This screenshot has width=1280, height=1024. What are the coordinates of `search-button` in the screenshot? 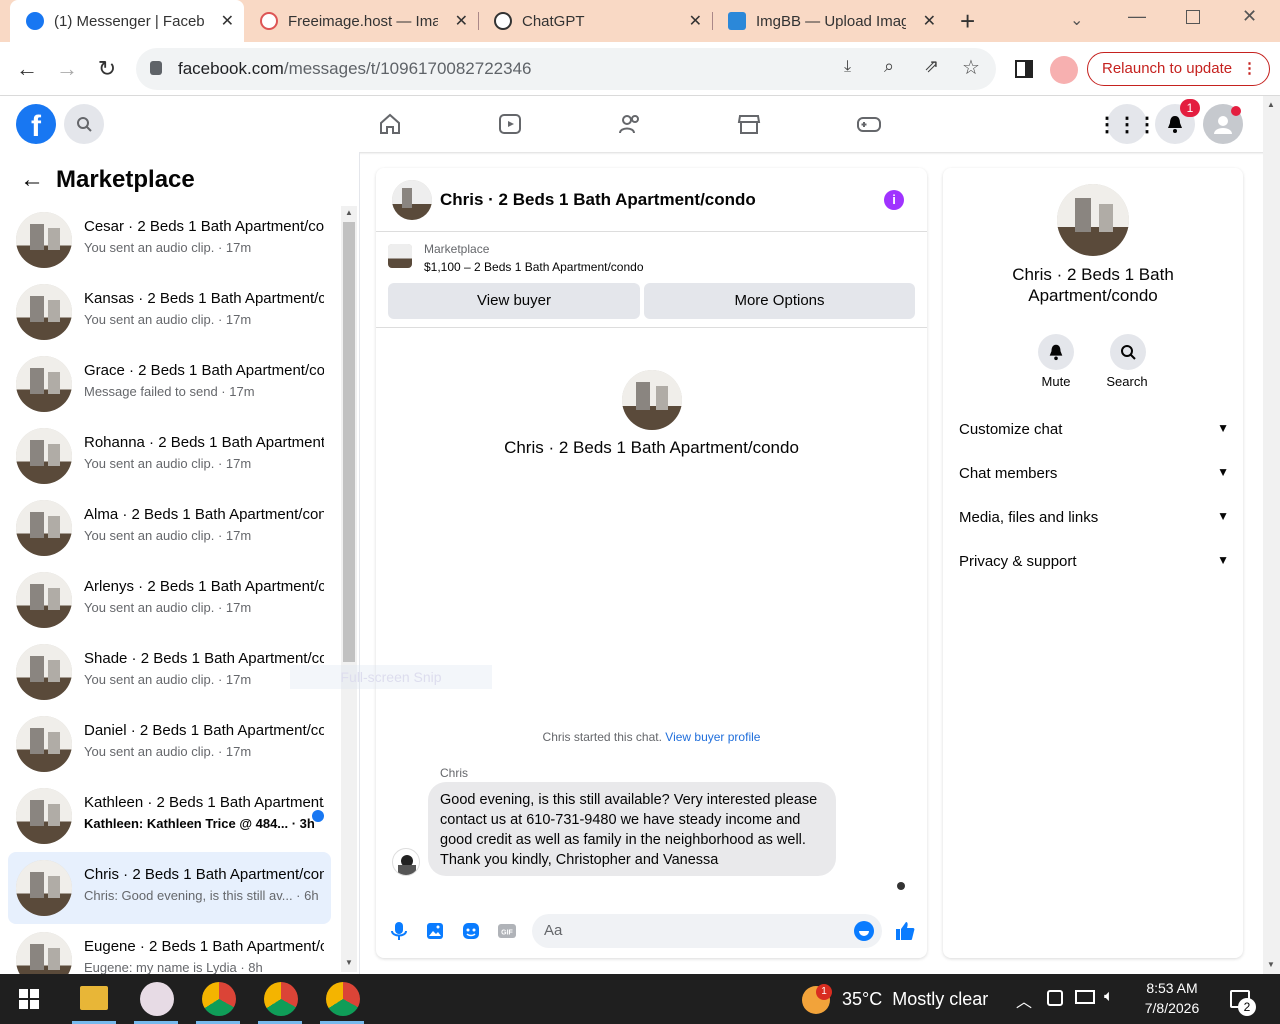 It's located at (84, 124).